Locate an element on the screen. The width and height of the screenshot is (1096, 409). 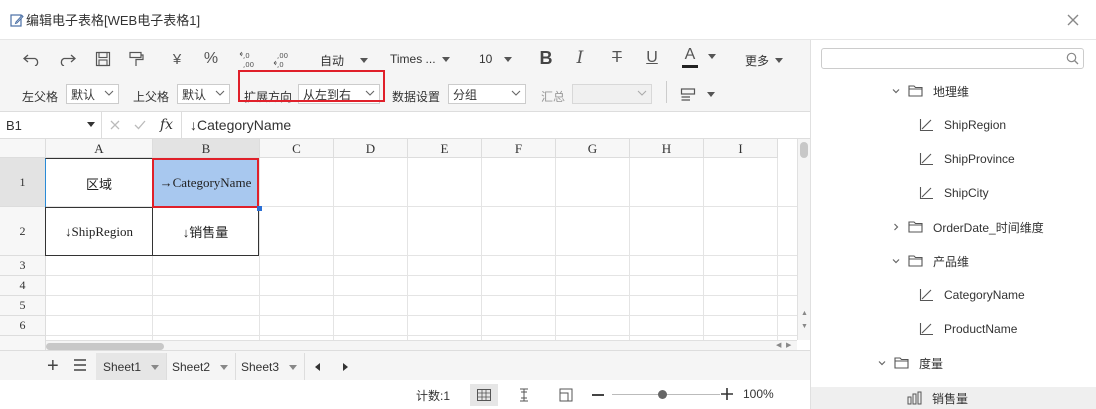
sheet-list-icon is located at coordinates (80, 365).